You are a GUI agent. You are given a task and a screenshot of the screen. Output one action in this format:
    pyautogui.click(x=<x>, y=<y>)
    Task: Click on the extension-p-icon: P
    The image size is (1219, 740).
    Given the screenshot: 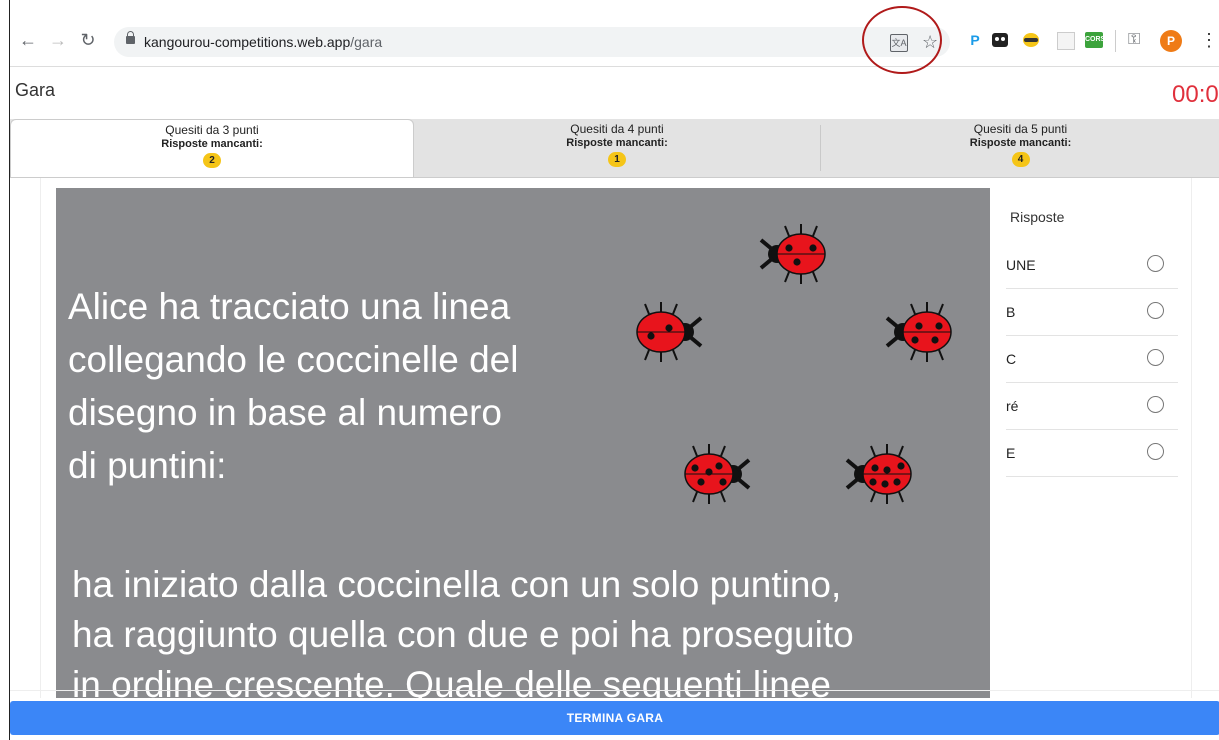 What is the action you would take?
    pyautogui.click(x=975, y=40)
    